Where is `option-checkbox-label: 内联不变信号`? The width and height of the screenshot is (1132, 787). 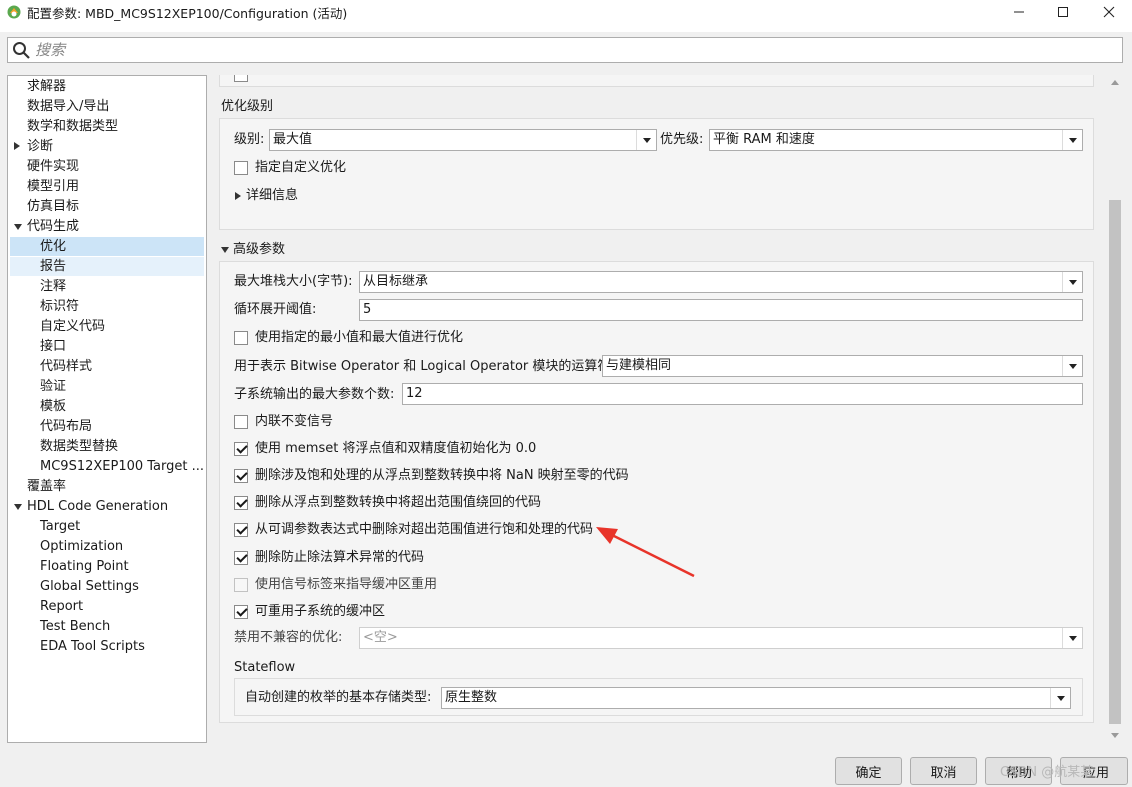 option-checkbox-label: 内联不变信号 is located at coordinates (294, 421).